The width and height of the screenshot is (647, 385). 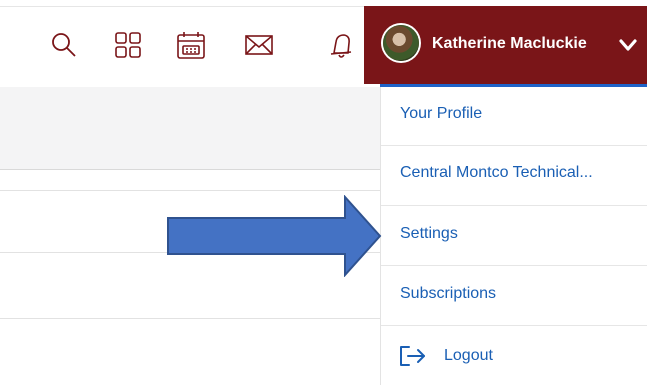 What do you see at coordinates (509, 43) in the screenshot?
I see `user-name: Katherine Macluckie` at bounding box center [509, 43].